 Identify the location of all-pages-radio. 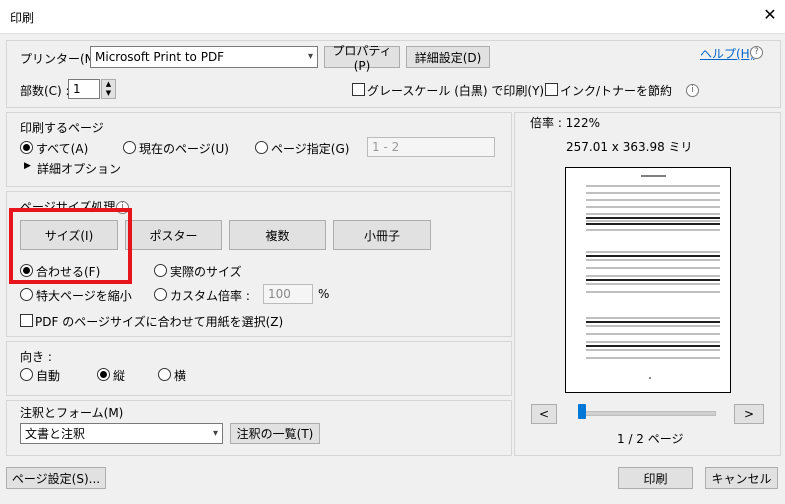
(26, 147).